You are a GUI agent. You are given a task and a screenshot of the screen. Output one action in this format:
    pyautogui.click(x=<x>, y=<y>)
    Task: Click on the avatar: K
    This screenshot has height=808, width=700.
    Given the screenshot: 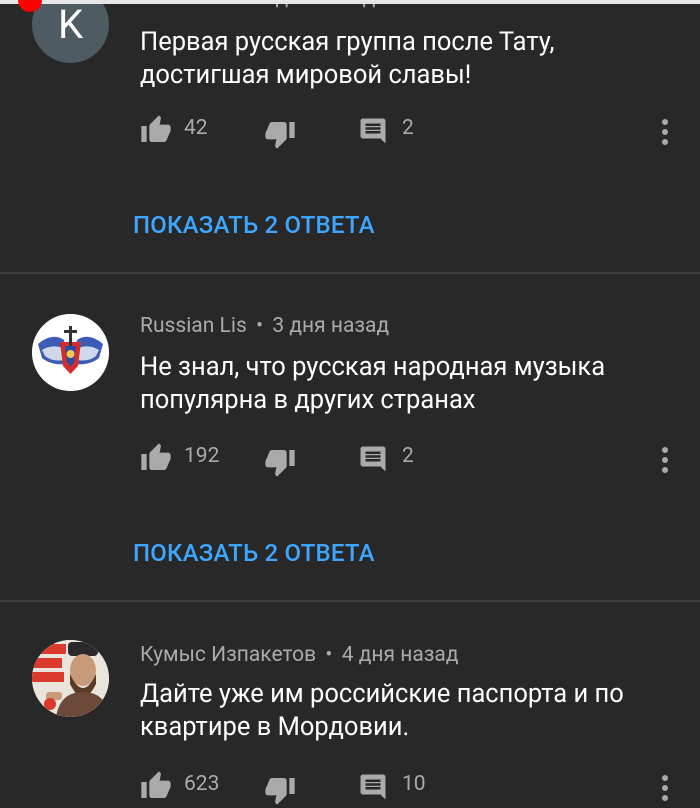 What is the action you would take?
    pyautogui.click(x=70, y=31)
    